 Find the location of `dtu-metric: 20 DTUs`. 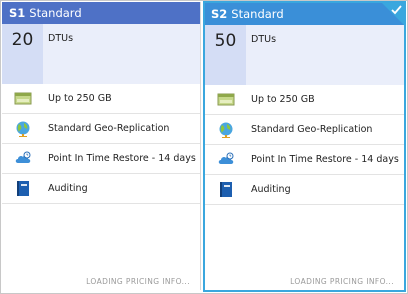

dtu-metric: 20 DTUs is located at coordinates (101, 54).